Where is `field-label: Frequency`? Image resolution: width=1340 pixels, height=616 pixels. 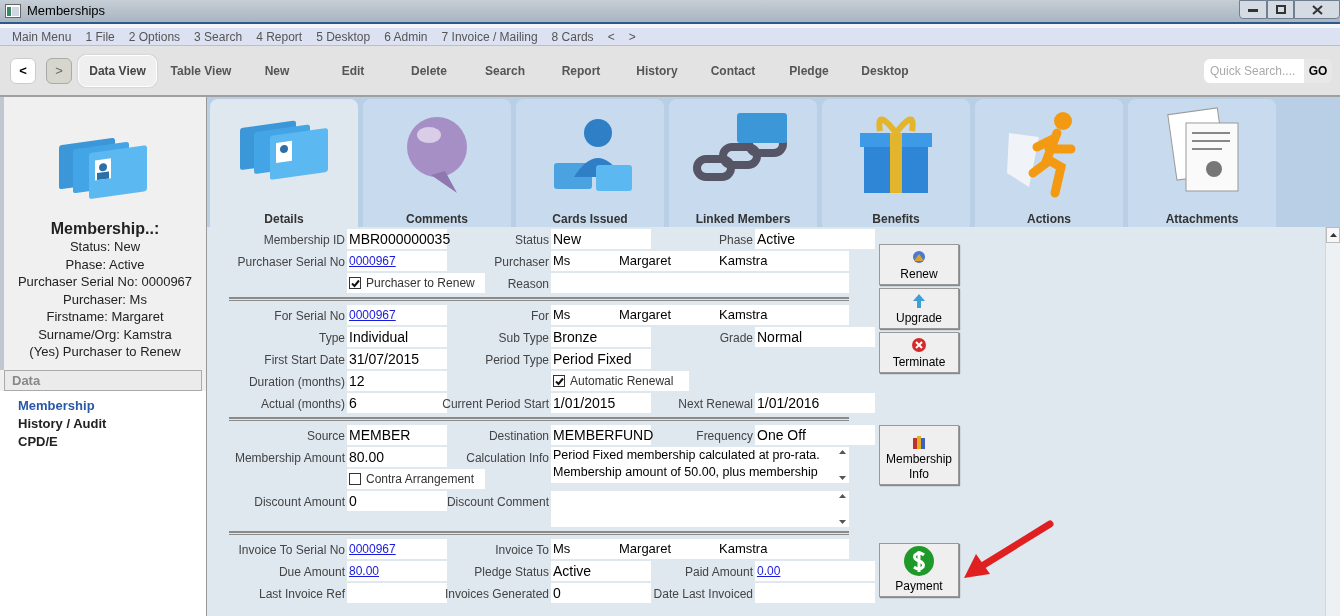
field-label: Frequency is located at coordinates (724, 436).